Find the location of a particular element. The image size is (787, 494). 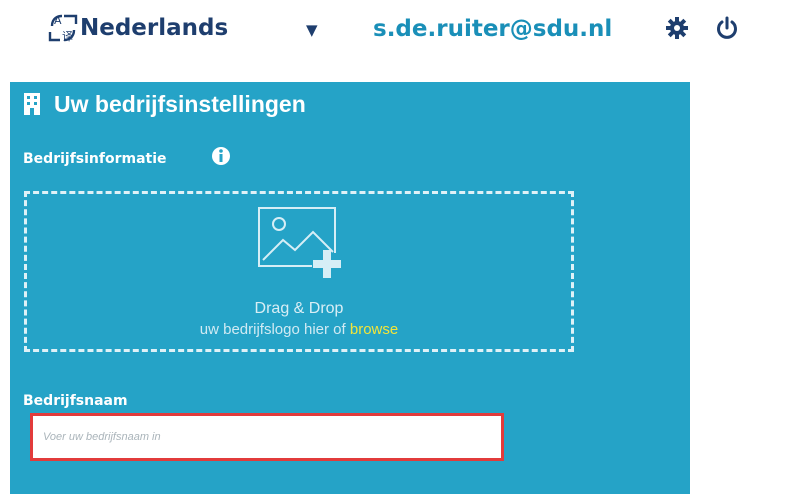

section-label: Bedrijfsinformatie is located at coordinates (95, 159).